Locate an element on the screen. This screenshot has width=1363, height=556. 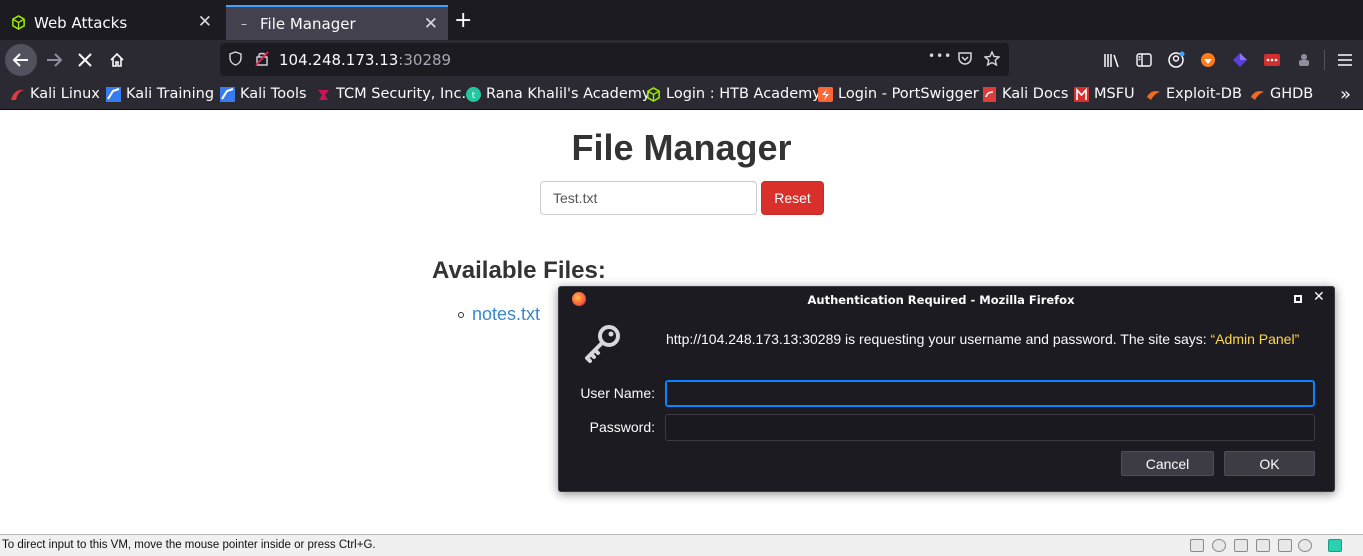
account-icon is located at coordinates (1176, 60).